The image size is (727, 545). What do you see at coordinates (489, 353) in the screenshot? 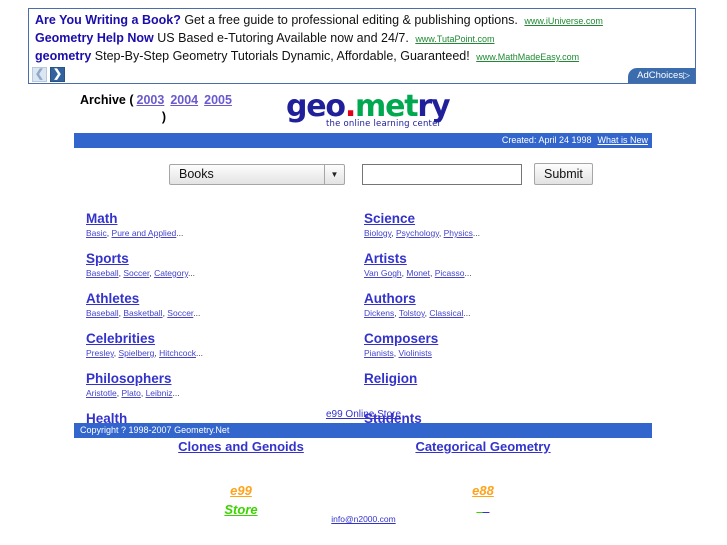
I see `category-subs-composers: Pianists, Violinists` at bounding box center [489, 353].